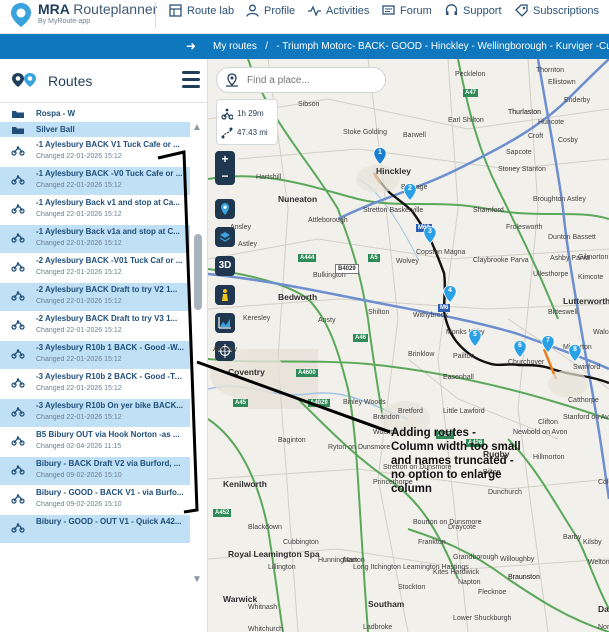  Describe the element at coordinates (521, 10) in the screenshot. I see `subscriptions-icon` at that location.